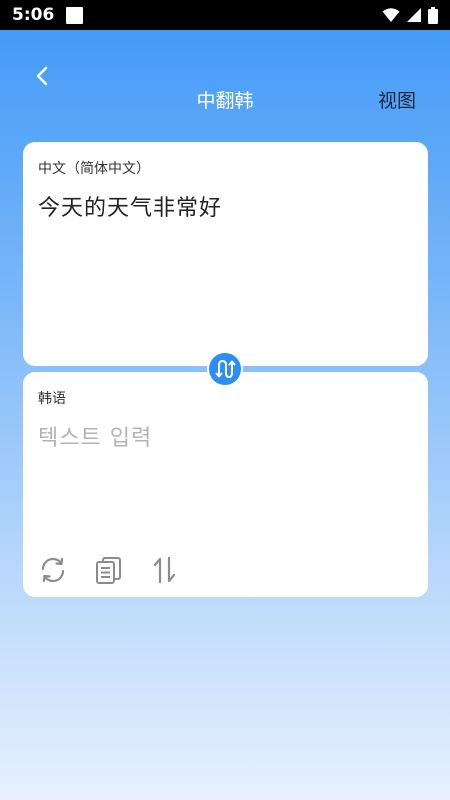  Describe the element at coordinates (95, 436) in the screenshot. I see `target-text-field: 텍스트 입력` at that location.